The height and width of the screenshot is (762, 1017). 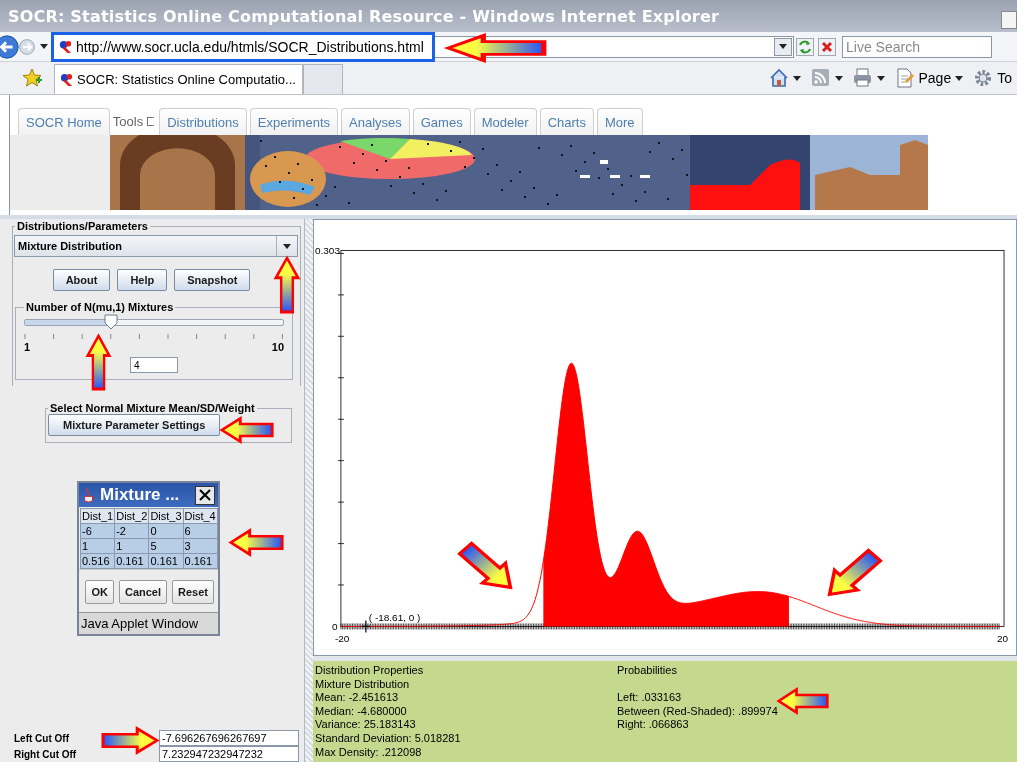 I want to click on group-title: Number of N(mu,1) Mixtures, so click(x=100, y=307).